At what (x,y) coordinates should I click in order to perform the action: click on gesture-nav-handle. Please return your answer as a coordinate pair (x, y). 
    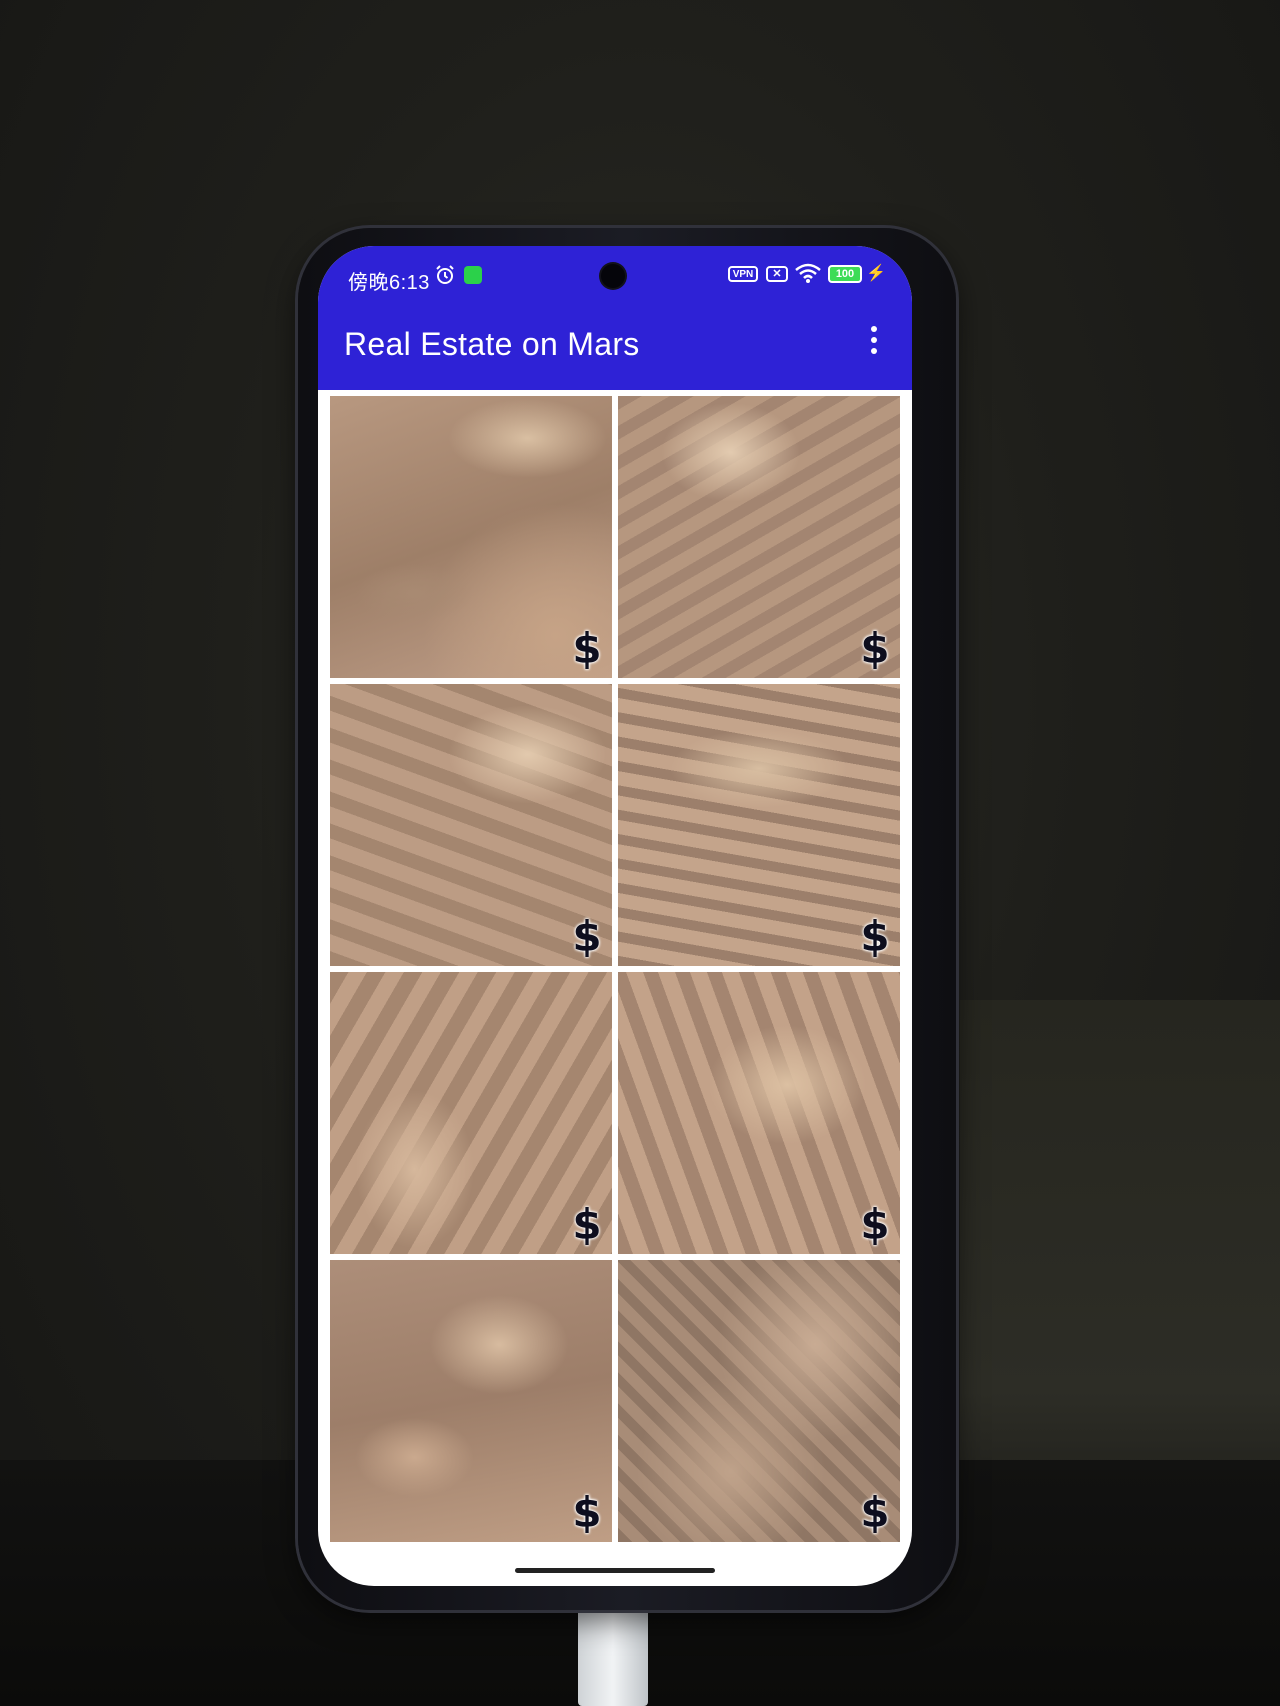
    Looking at the image, I should click on (615, 1570).